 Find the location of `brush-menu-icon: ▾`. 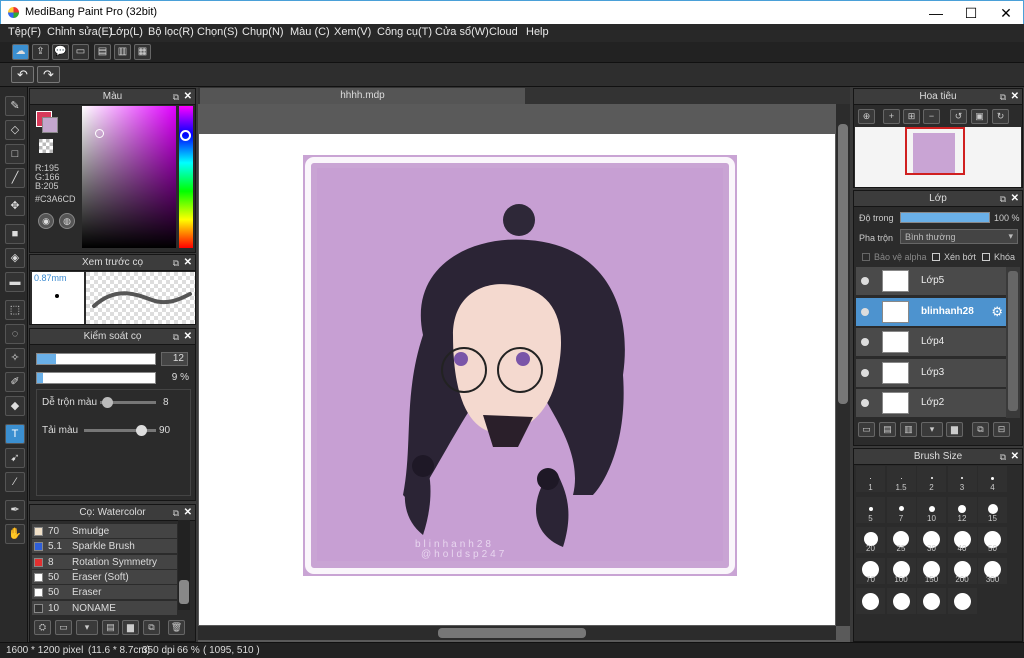

brush-menu-icon: ▾ is located at coordinates (87, 627).